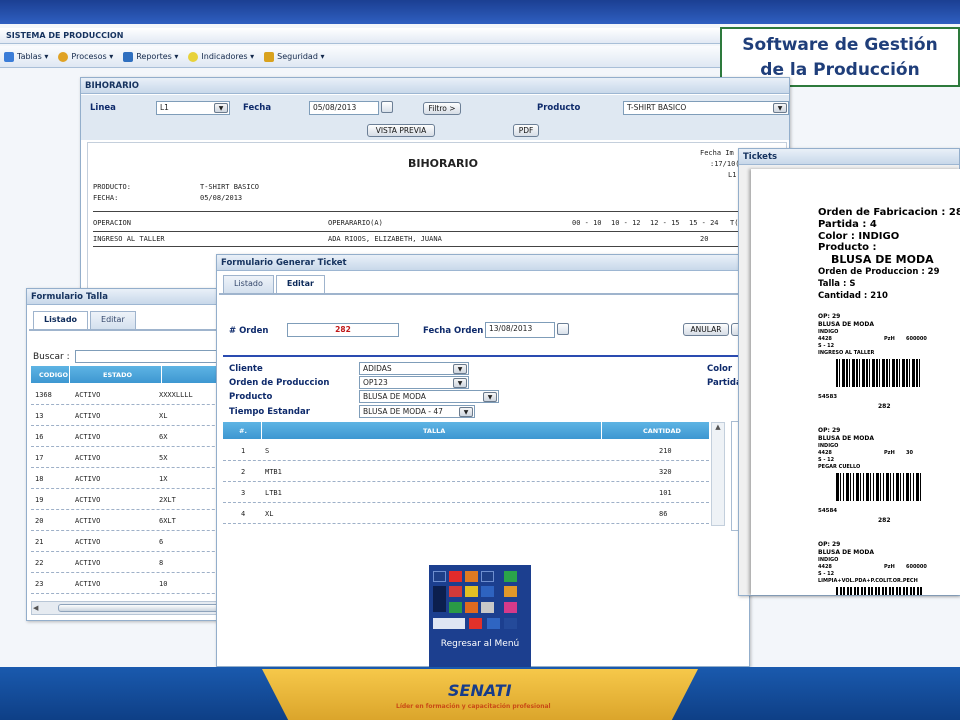 Image resolution: width=960 pixels, height=720 pixels. Describe the element at coordinates (483, 263) in the screenshot. I see `ticket-title: Formulario Generar Ticket` at that location.